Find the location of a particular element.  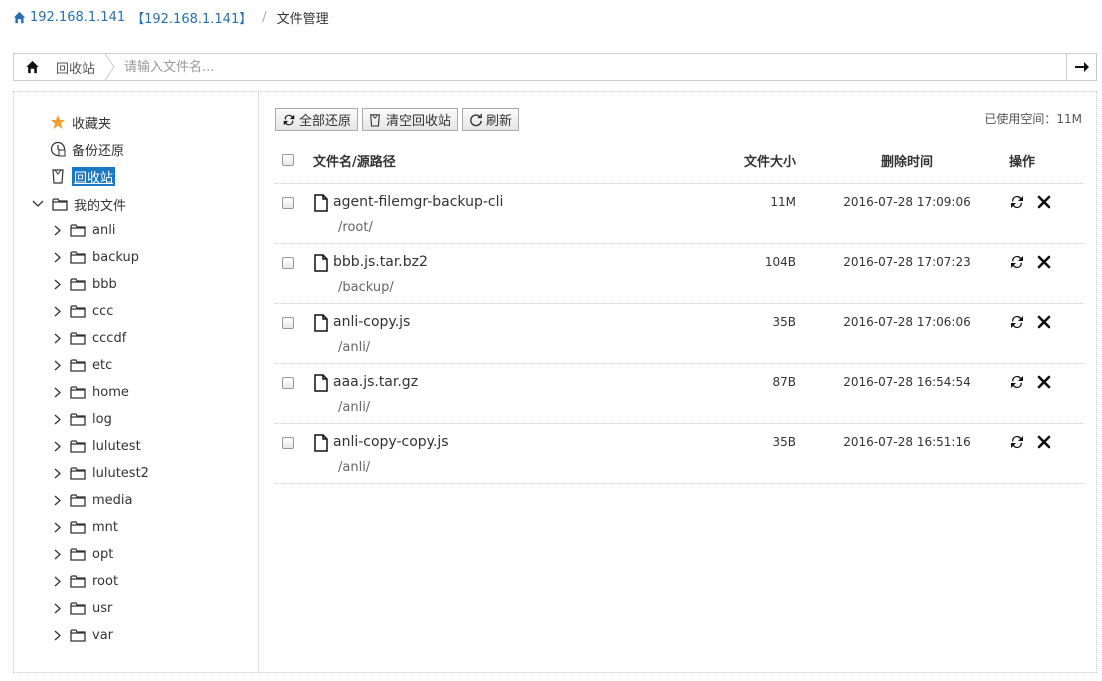

file-name: bbb.js.tar.bz2 is located at coordinates (380, 262).